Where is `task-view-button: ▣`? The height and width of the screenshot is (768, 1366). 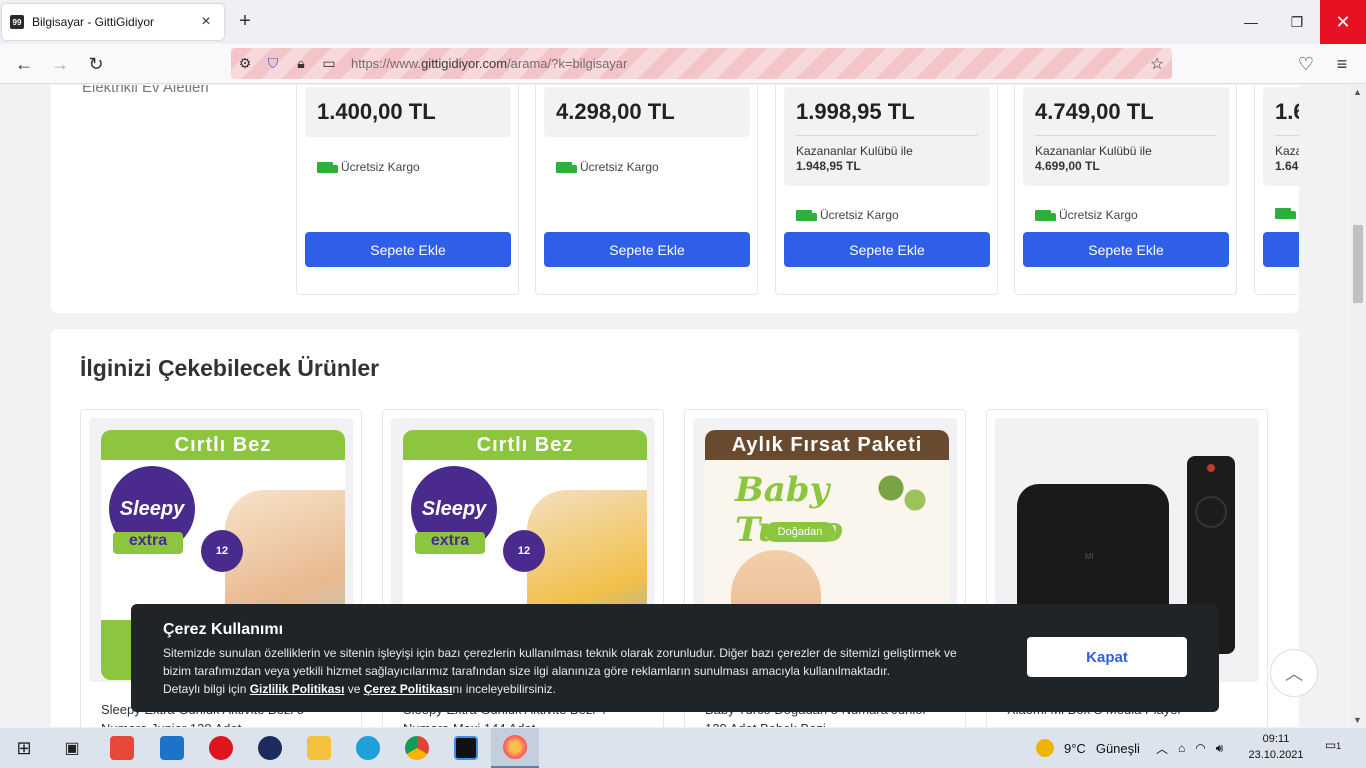 task-view-button: ▣ is located at coordinates (72, 748).